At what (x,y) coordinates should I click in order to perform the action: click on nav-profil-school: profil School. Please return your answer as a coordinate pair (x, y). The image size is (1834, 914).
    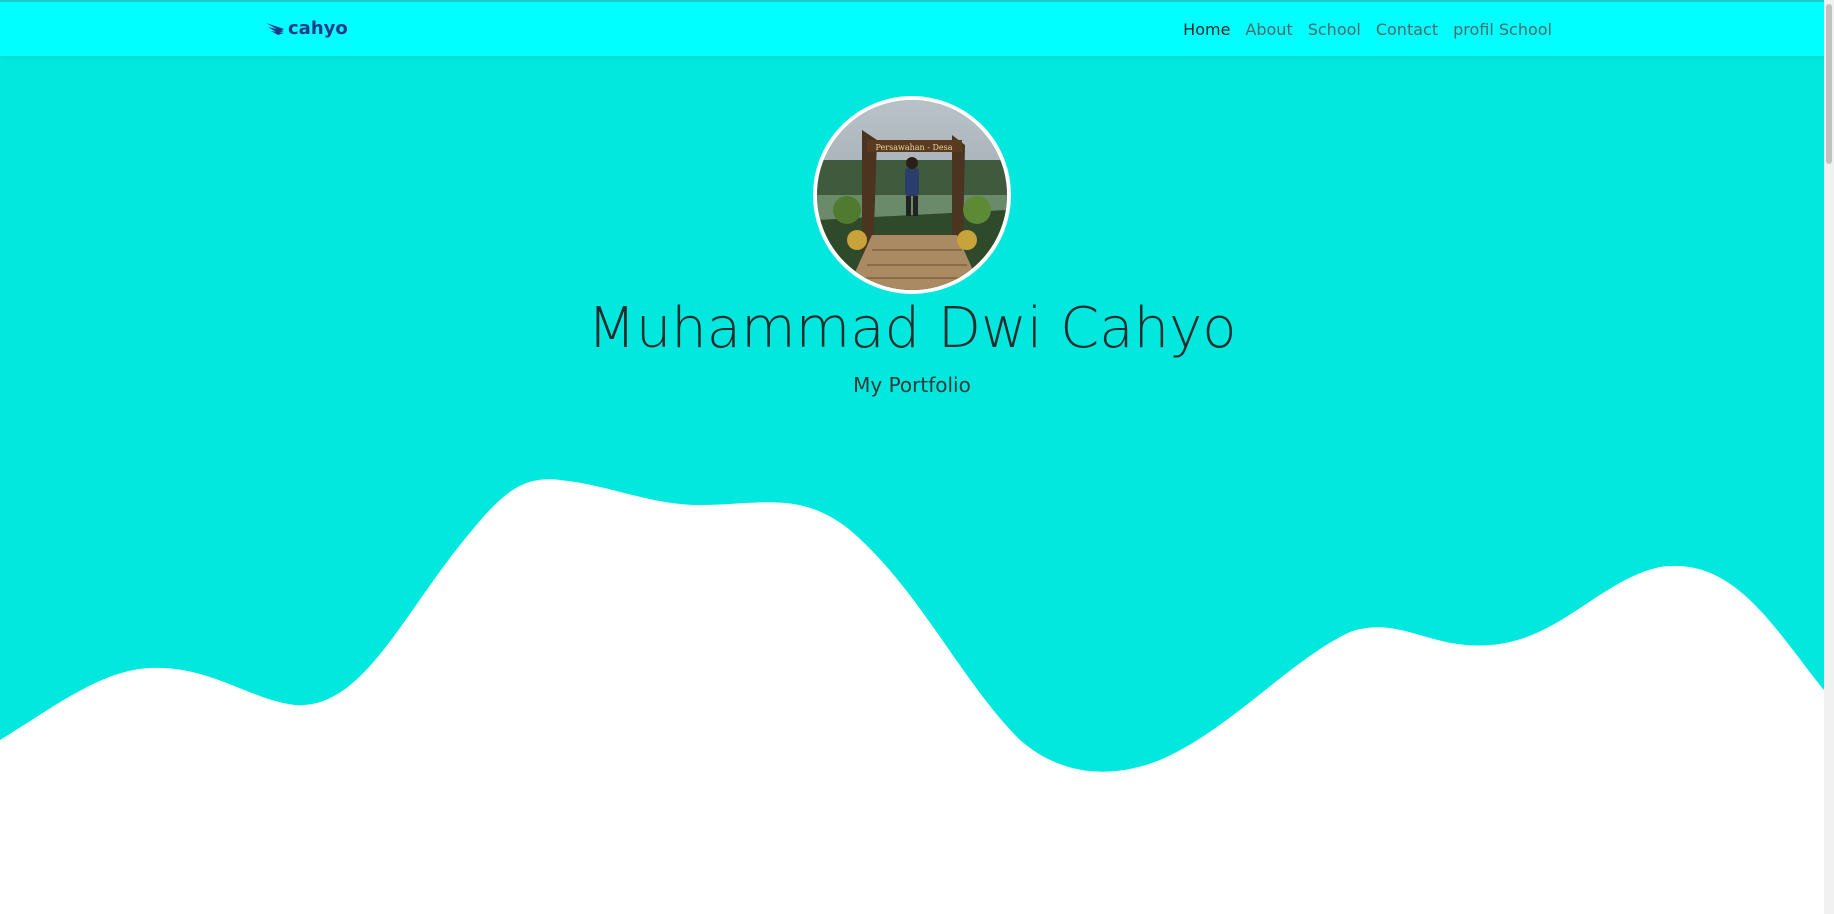
    Looking at the image, I should click on (1502, 29).